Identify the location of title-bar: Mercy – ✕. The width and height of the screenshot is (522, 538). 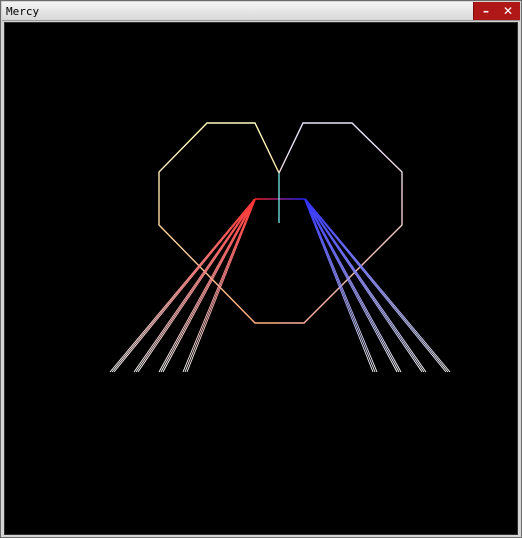
(261, 11).